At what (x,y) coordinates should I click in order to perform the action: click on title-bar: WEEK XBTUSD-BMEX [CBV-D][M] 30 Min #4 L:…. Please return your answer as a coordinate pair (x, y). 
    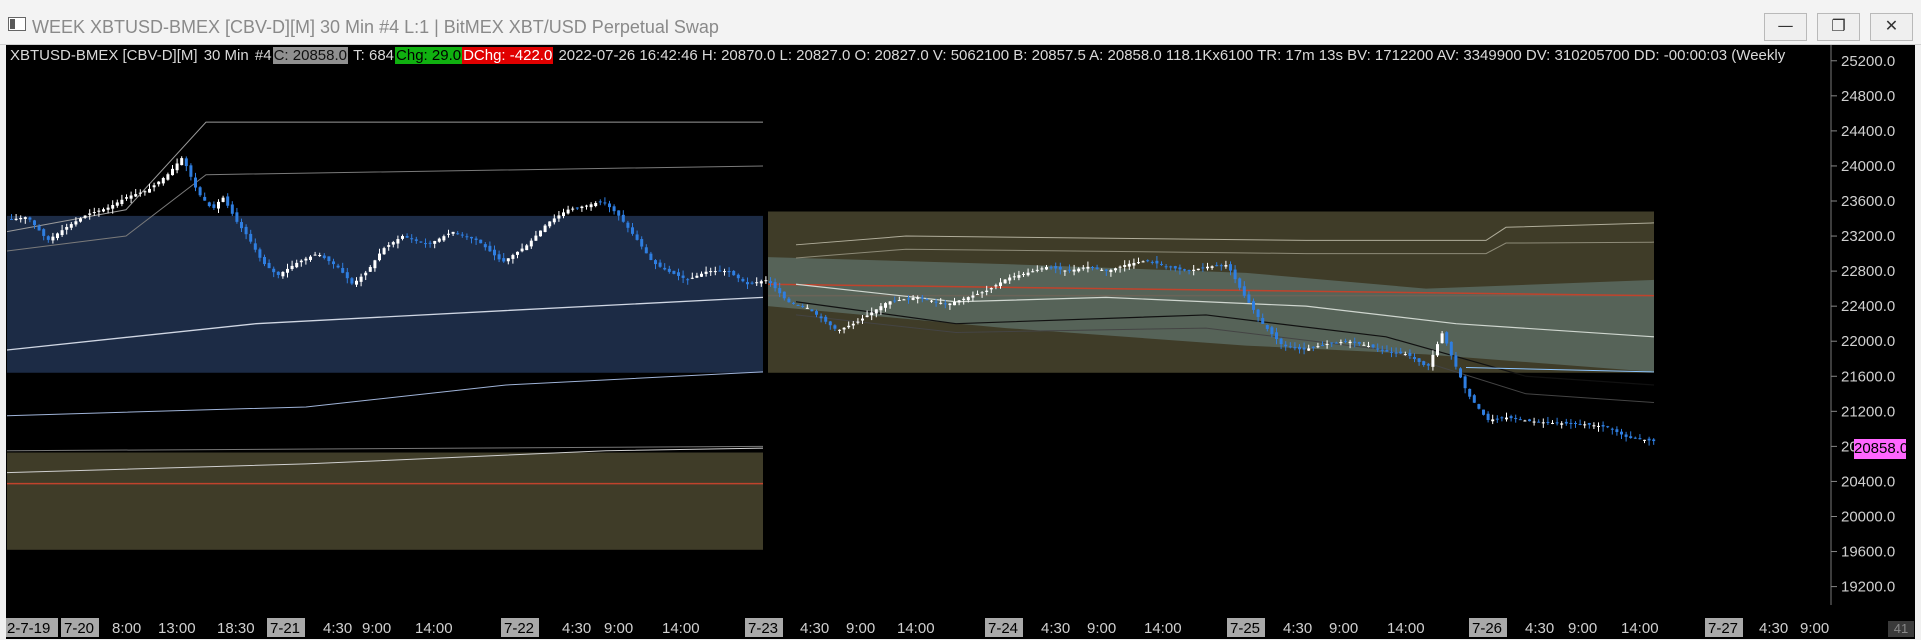
    Looking at the image, I should click on (960, 22).